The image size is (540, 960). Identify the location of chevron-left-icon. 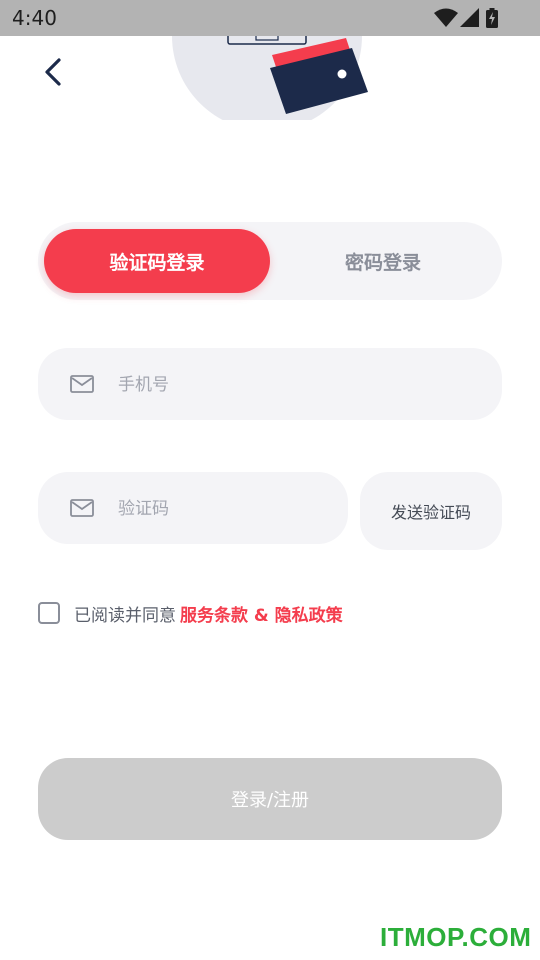
(53, 72).